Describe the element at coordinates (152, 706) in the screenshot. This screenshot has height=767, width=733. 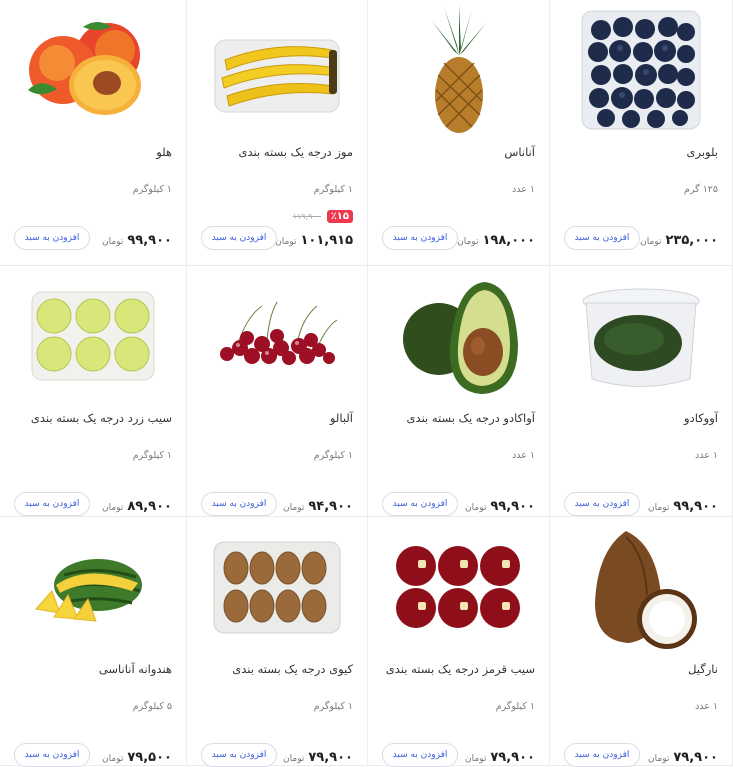
I see `product-unit: ۵ کیلوگرم` at that location.